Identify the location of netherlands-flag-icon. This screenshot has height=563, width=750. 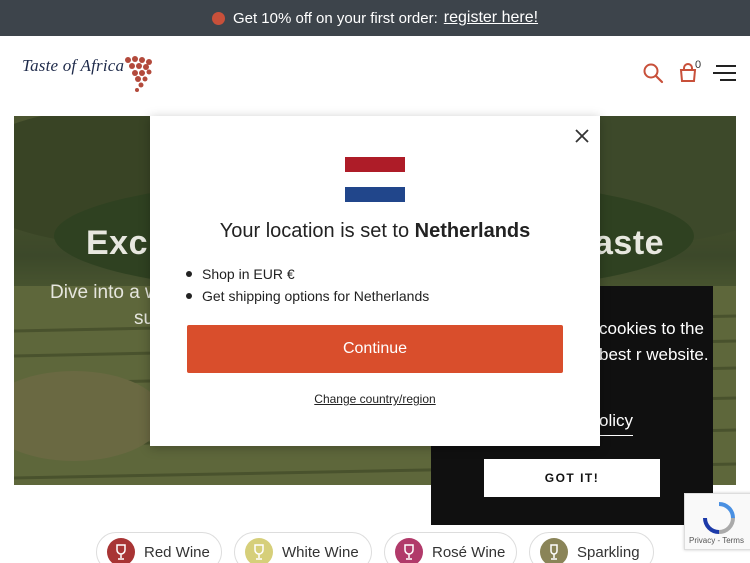
(375, 179).